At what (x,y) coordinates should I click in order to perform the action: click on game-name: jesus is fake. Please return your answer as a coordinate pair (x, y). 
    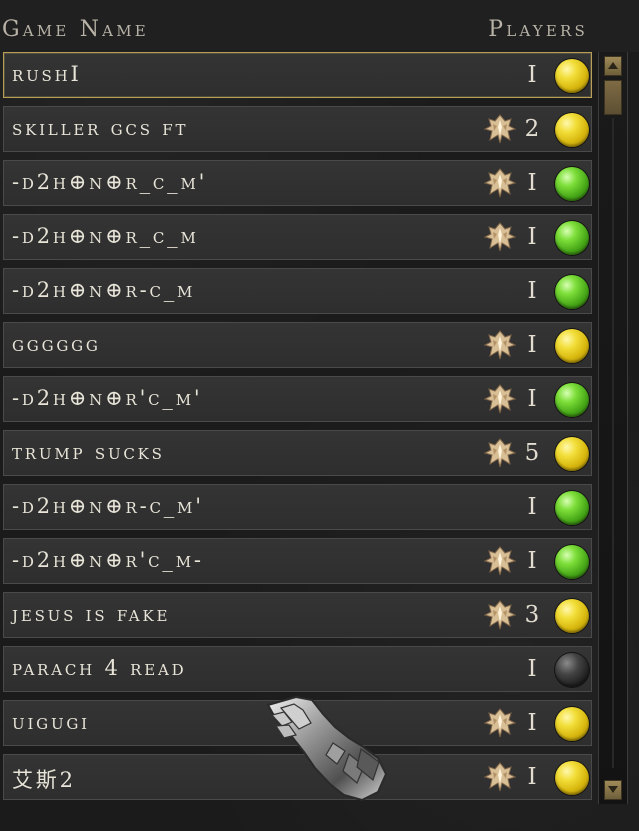
    Looking at the image, I should click on (91, 614).